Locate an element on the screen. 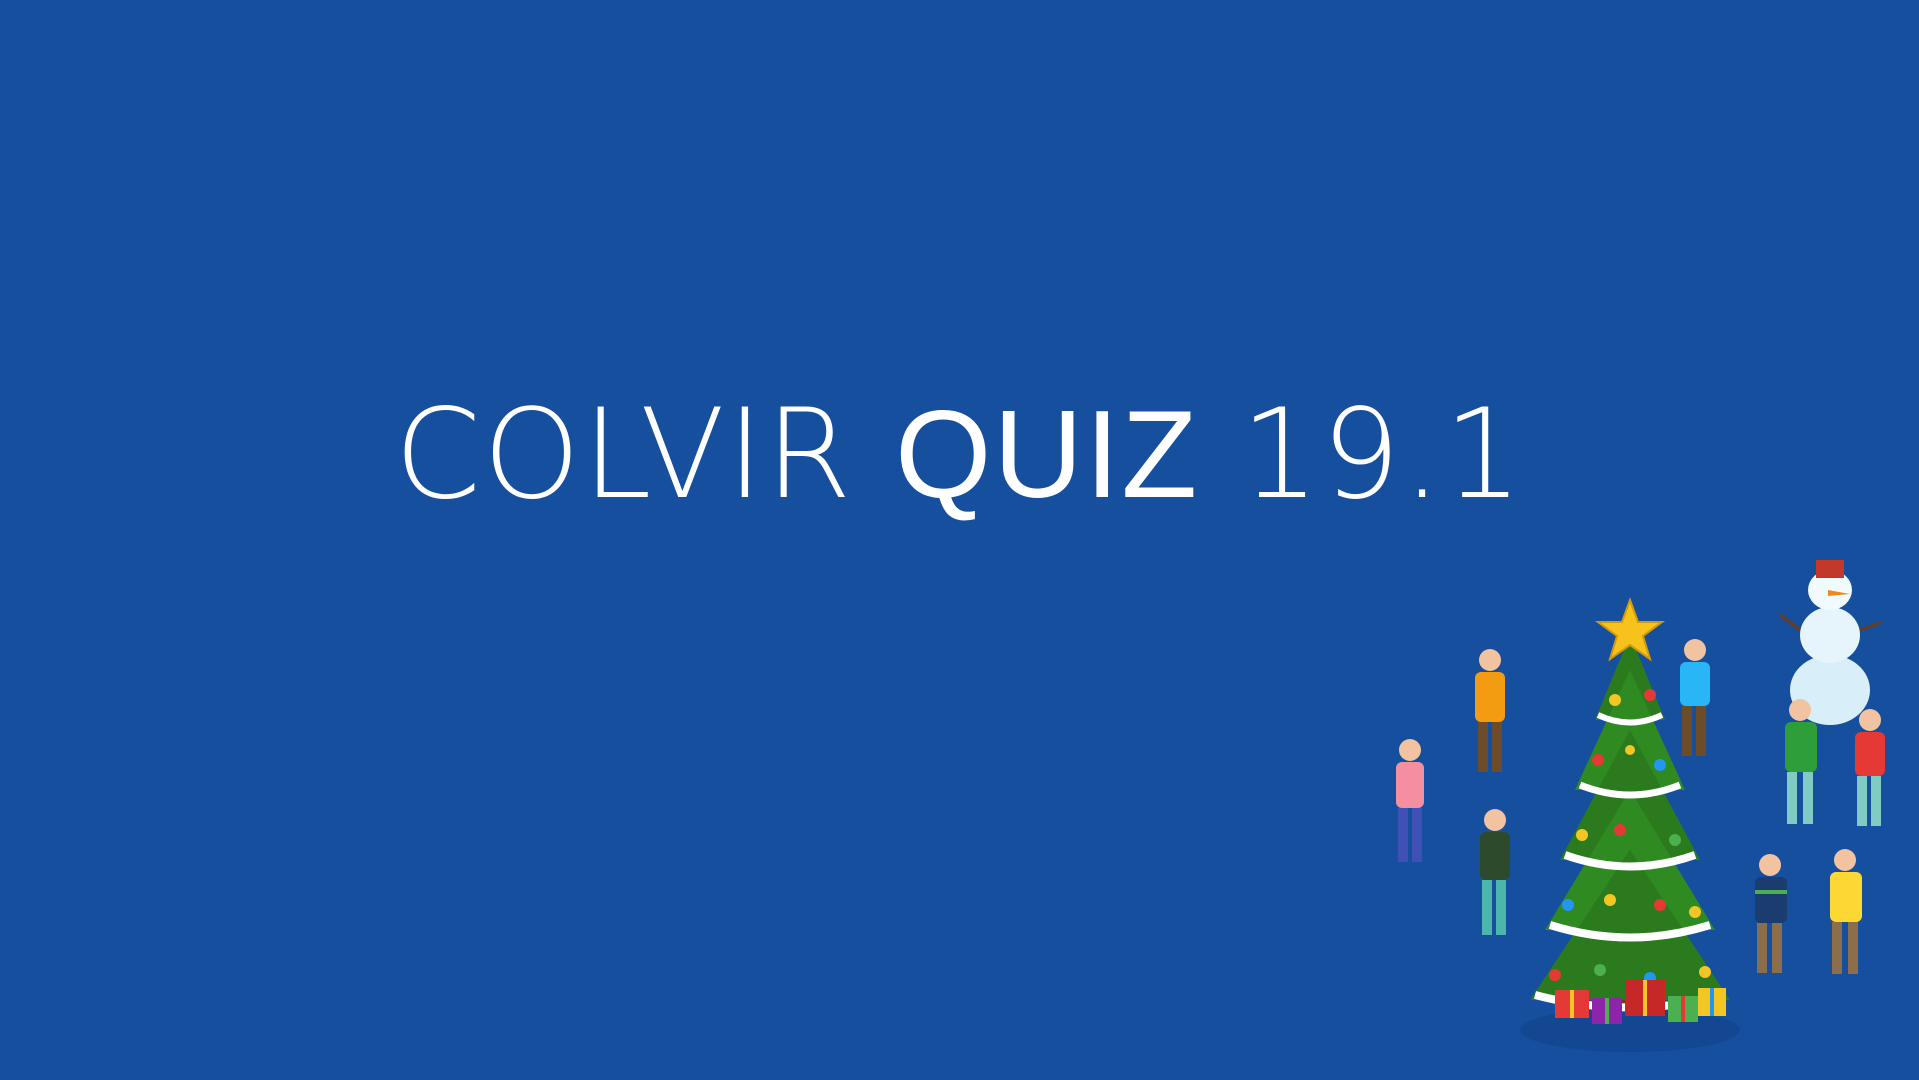  christmas-party-illustration is located at coordinates (1640, 806).